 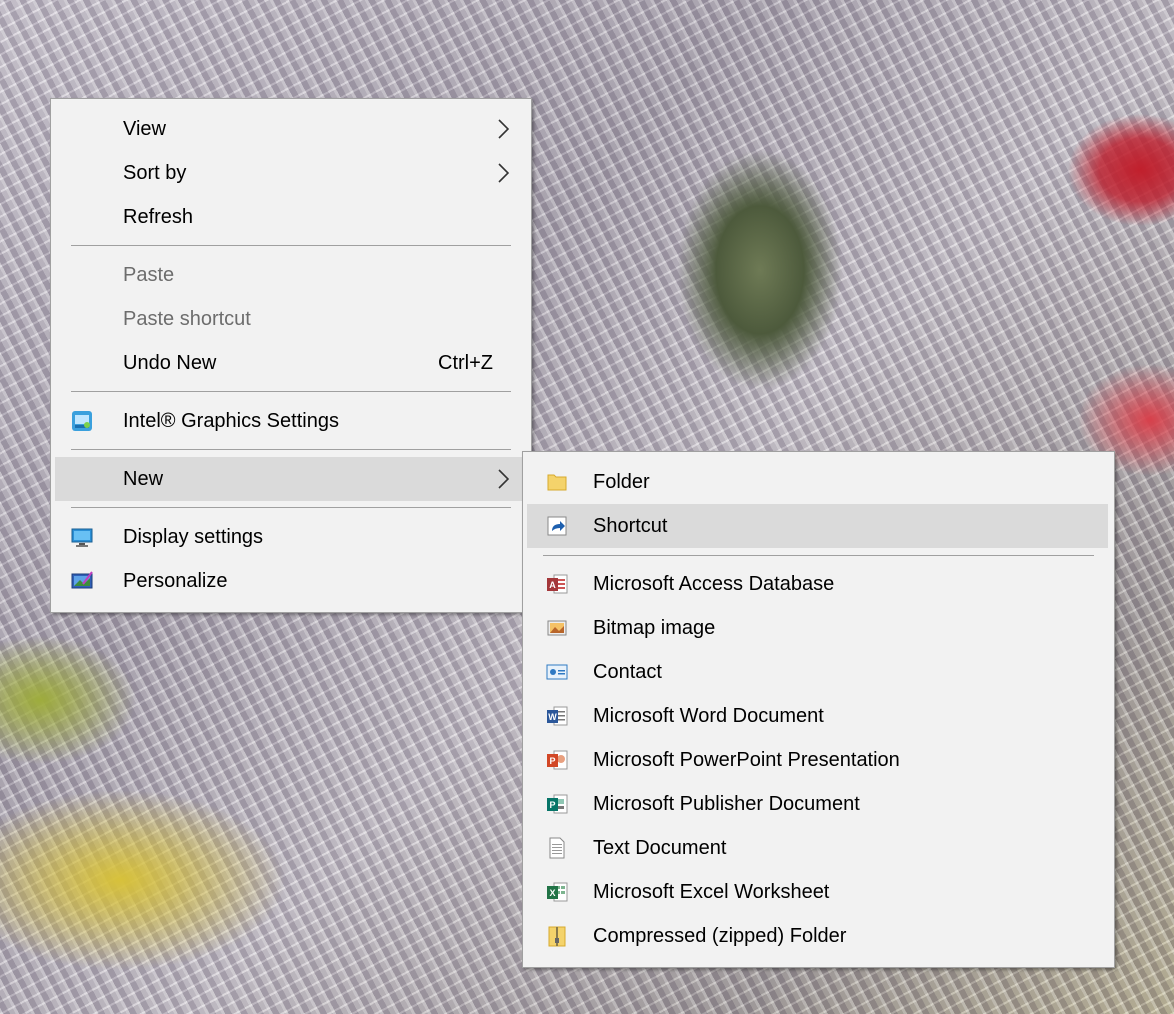 I want to click on menu-item-display-settings: Display settings, so click(x=291, y=537).